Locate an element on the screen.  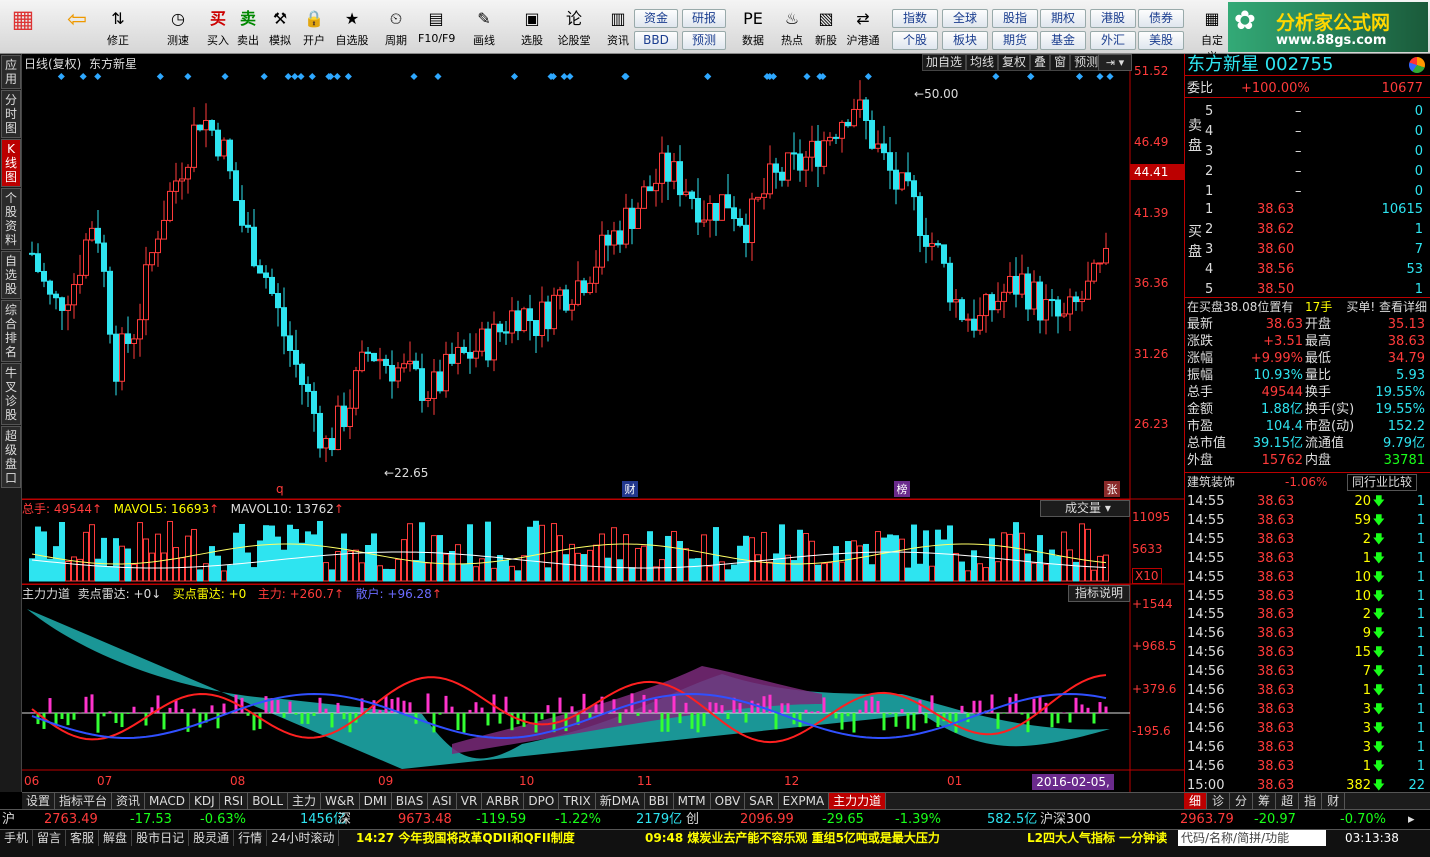
leftnav-item-3: 个股资料 is located at coordinates (11, 219).